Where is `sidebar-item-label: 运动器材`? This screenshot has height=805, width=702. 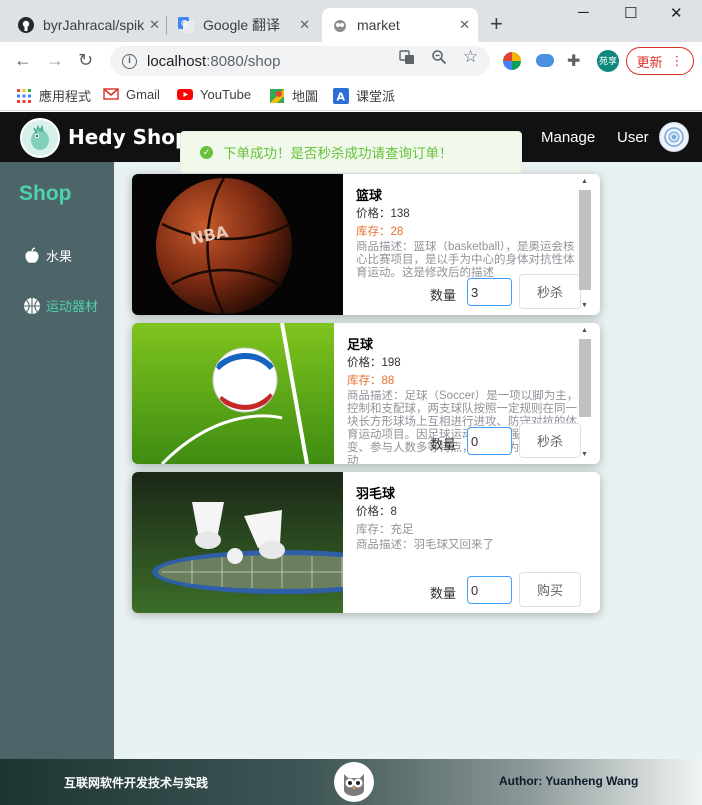
sidebar-item-label: 运动器材 is located at coordinates (72, 306).